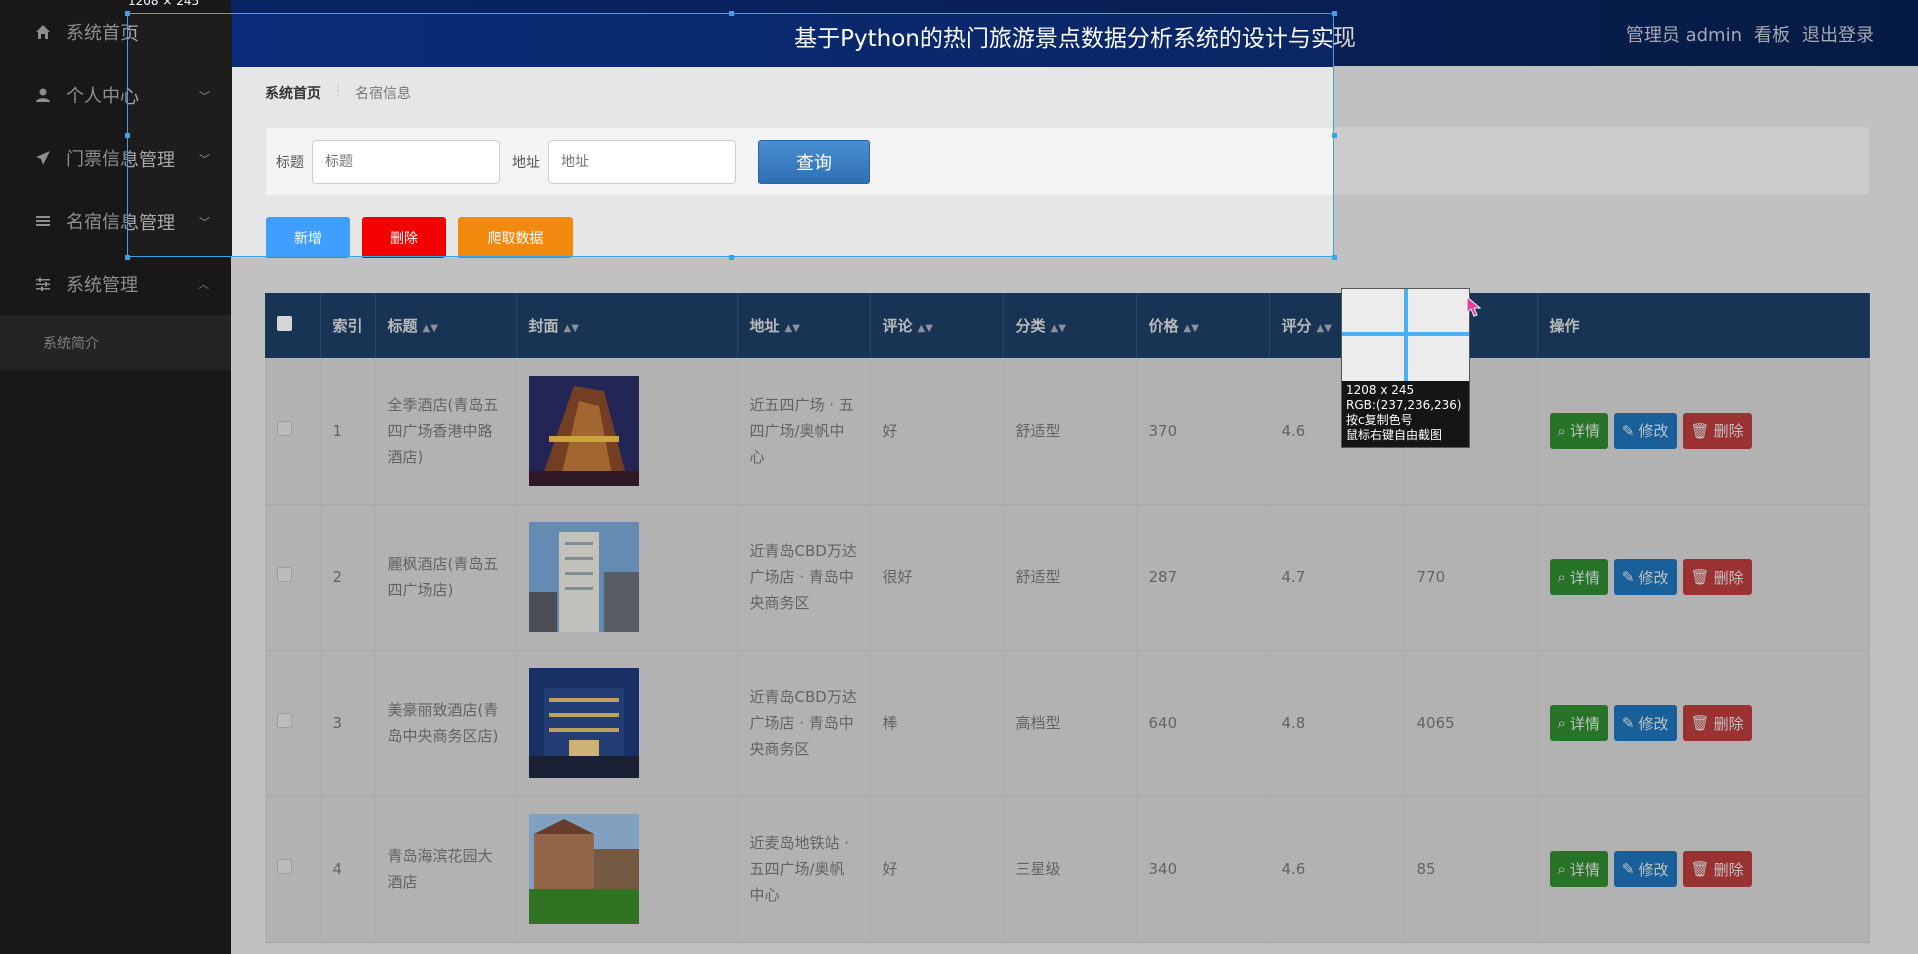  What do you see at coordinates (404, 236) in the screenshot?
I see `batch-delete-button: 删除` at bounding box center [404, 236].